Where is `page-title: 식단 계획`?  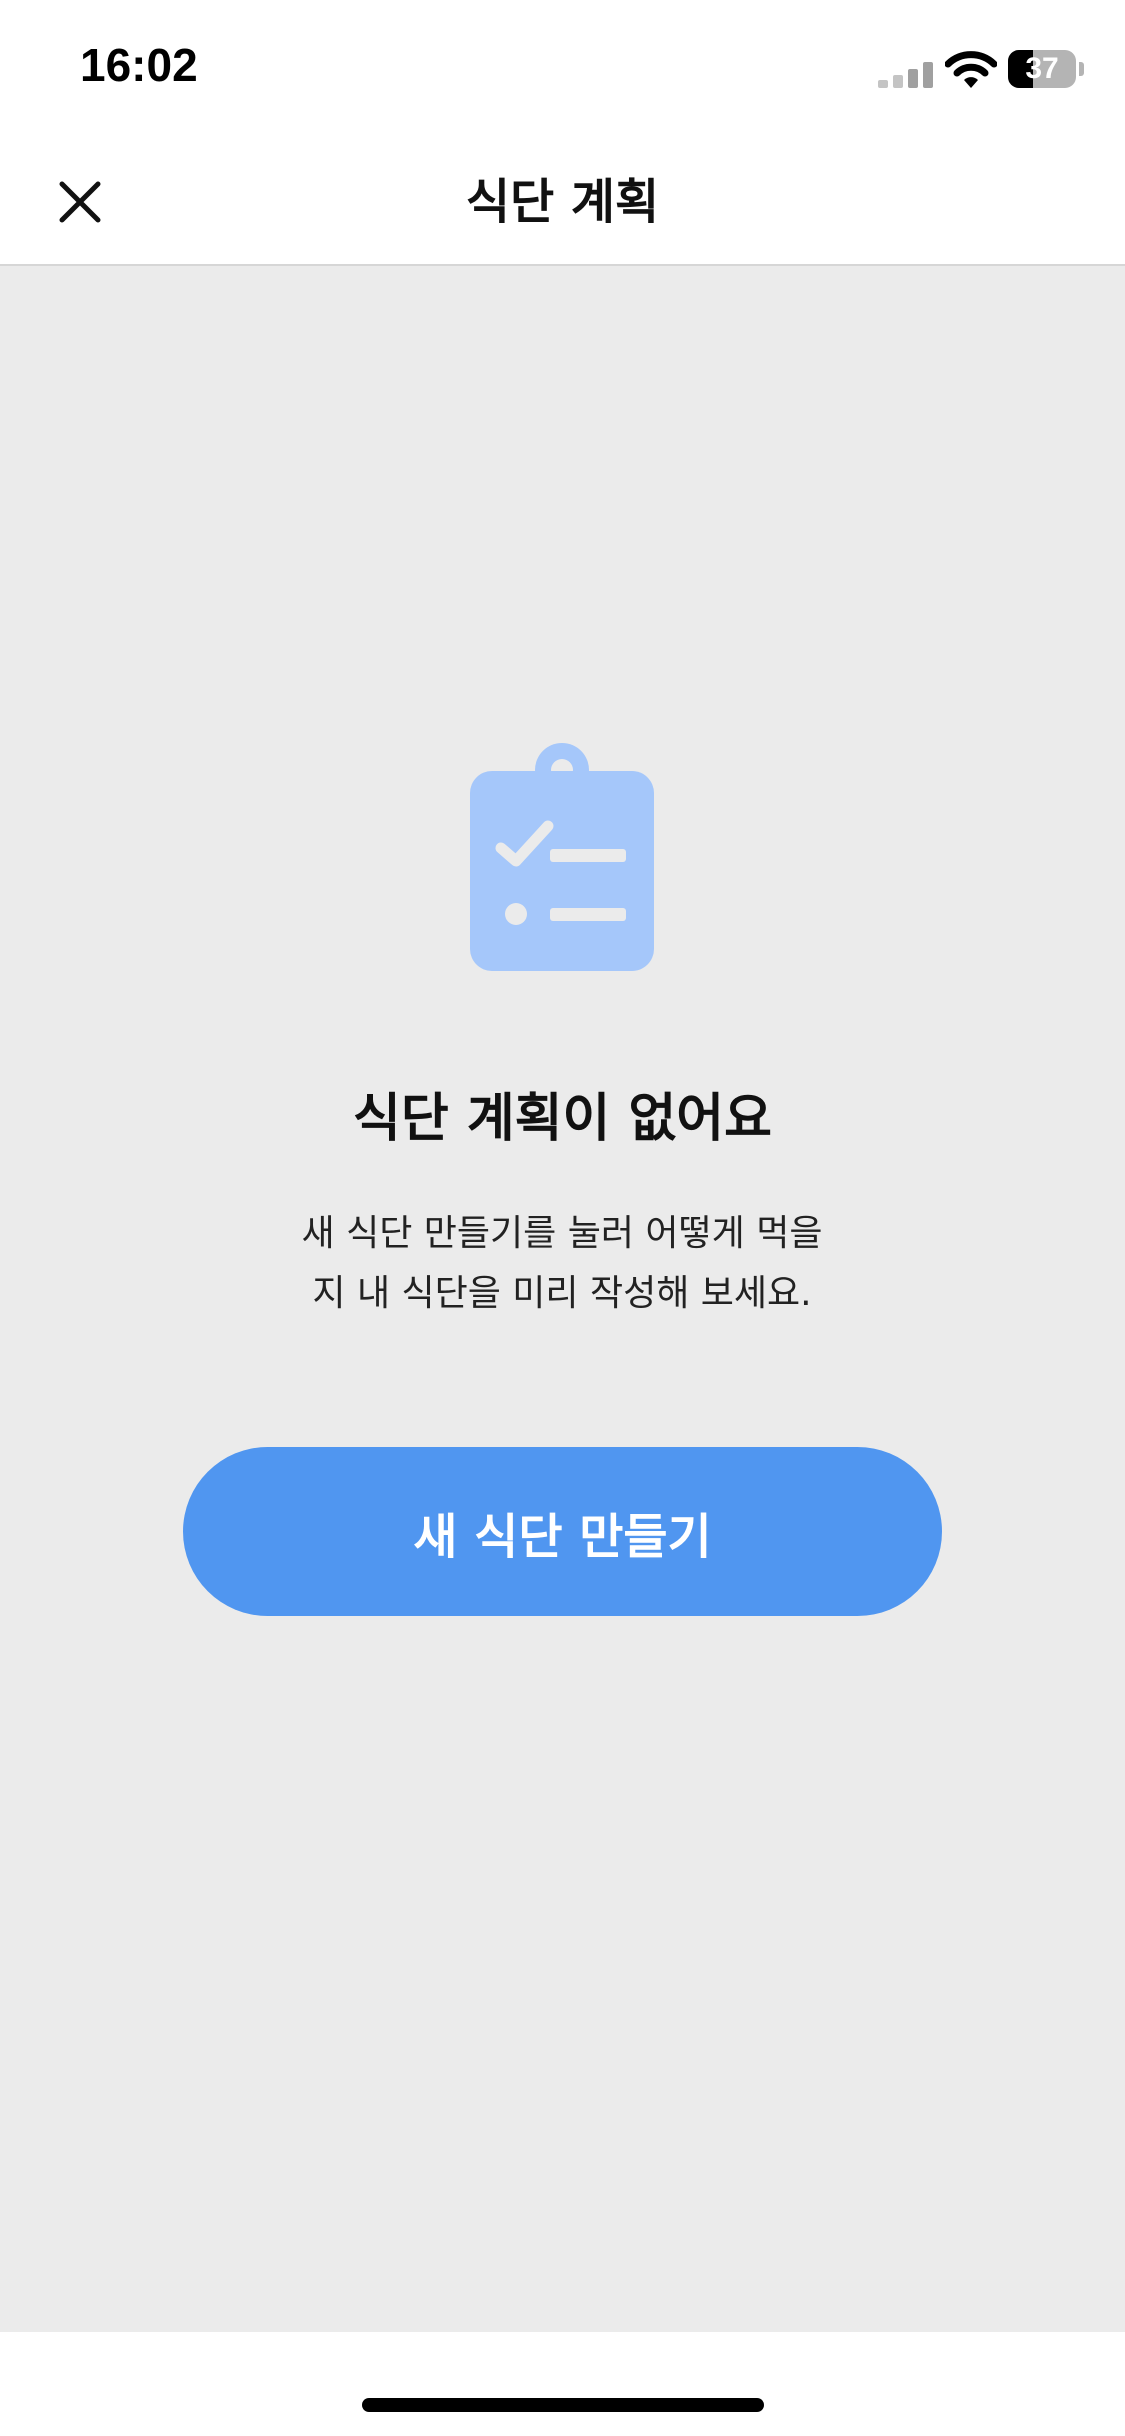 page-title: 식단 계획 is located at coordinates (562, 202).